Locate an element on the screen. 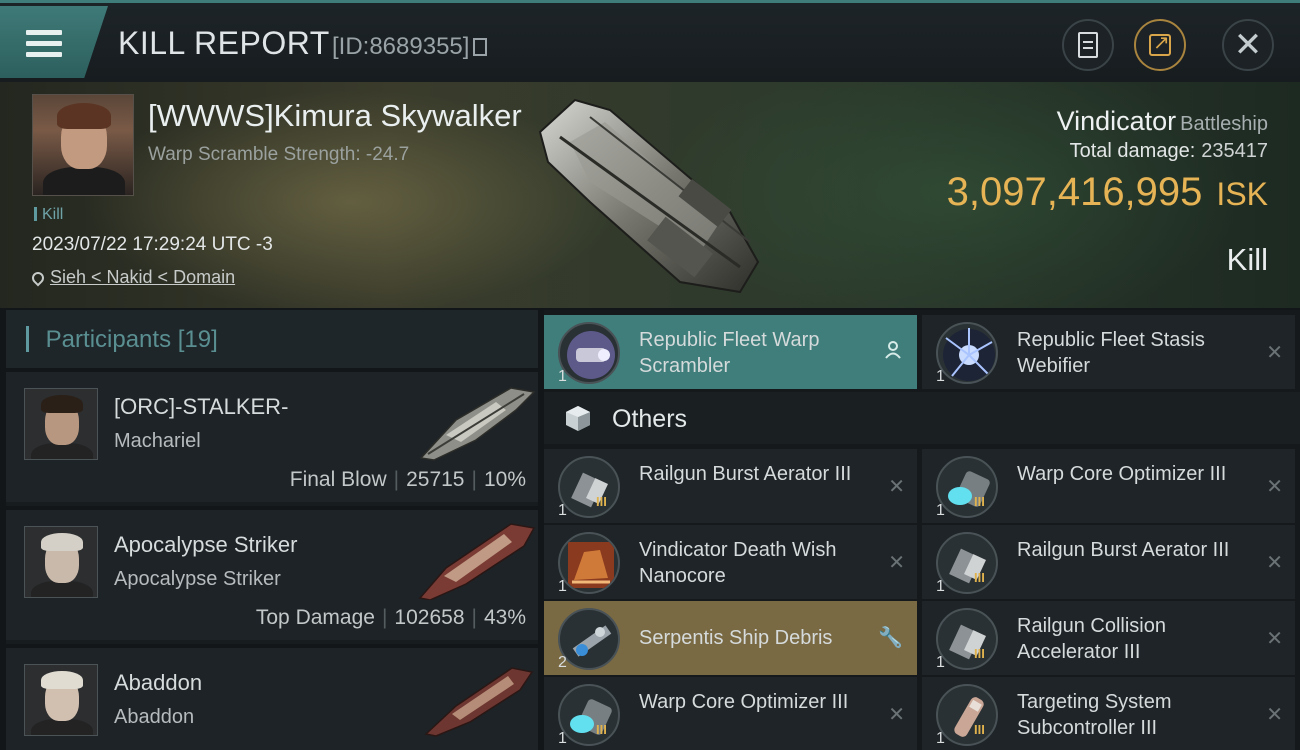 The height and width of the screenshot is (750, 1300). warp-scramble-strength: Warp Scramble Strength: -24.7 is located at coordinates (279, 154).